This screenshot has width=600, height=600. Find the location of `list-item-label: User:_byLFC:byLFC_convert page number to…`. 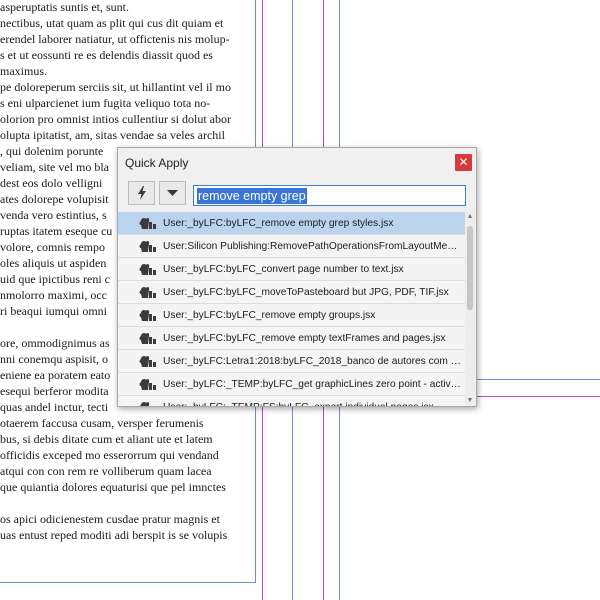

list-item-label: User:_byLFC:byLFC_convert page number to… is located at coordinates (283, 269).